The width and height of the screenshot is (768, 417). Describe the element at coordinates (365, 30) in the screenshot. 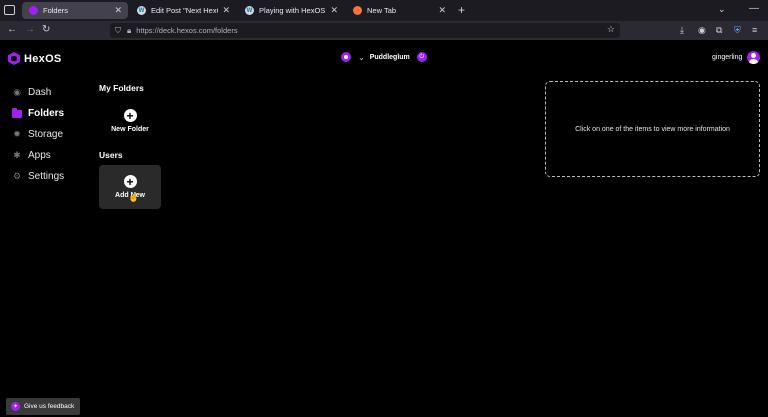

I see `address-bar: ⛉ 🔒︎ https://deck.hexos.com/folders ☆` at that location.